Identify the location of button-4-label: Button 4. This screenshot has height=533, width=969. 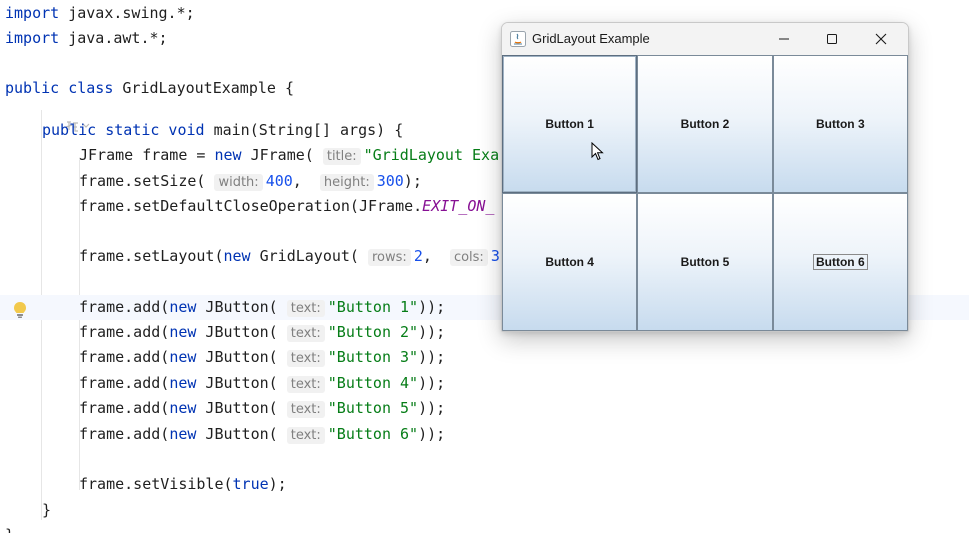
(569, 262).